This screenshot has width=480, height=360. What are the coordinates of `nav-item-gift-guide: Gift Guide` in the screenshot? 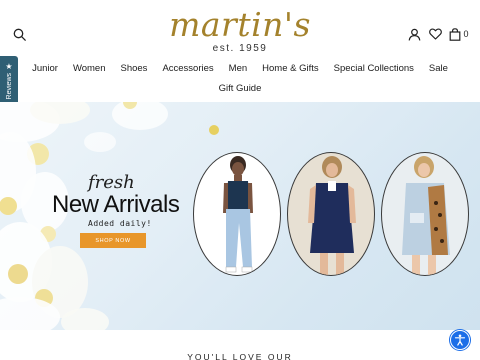 It's located at (240, 88).